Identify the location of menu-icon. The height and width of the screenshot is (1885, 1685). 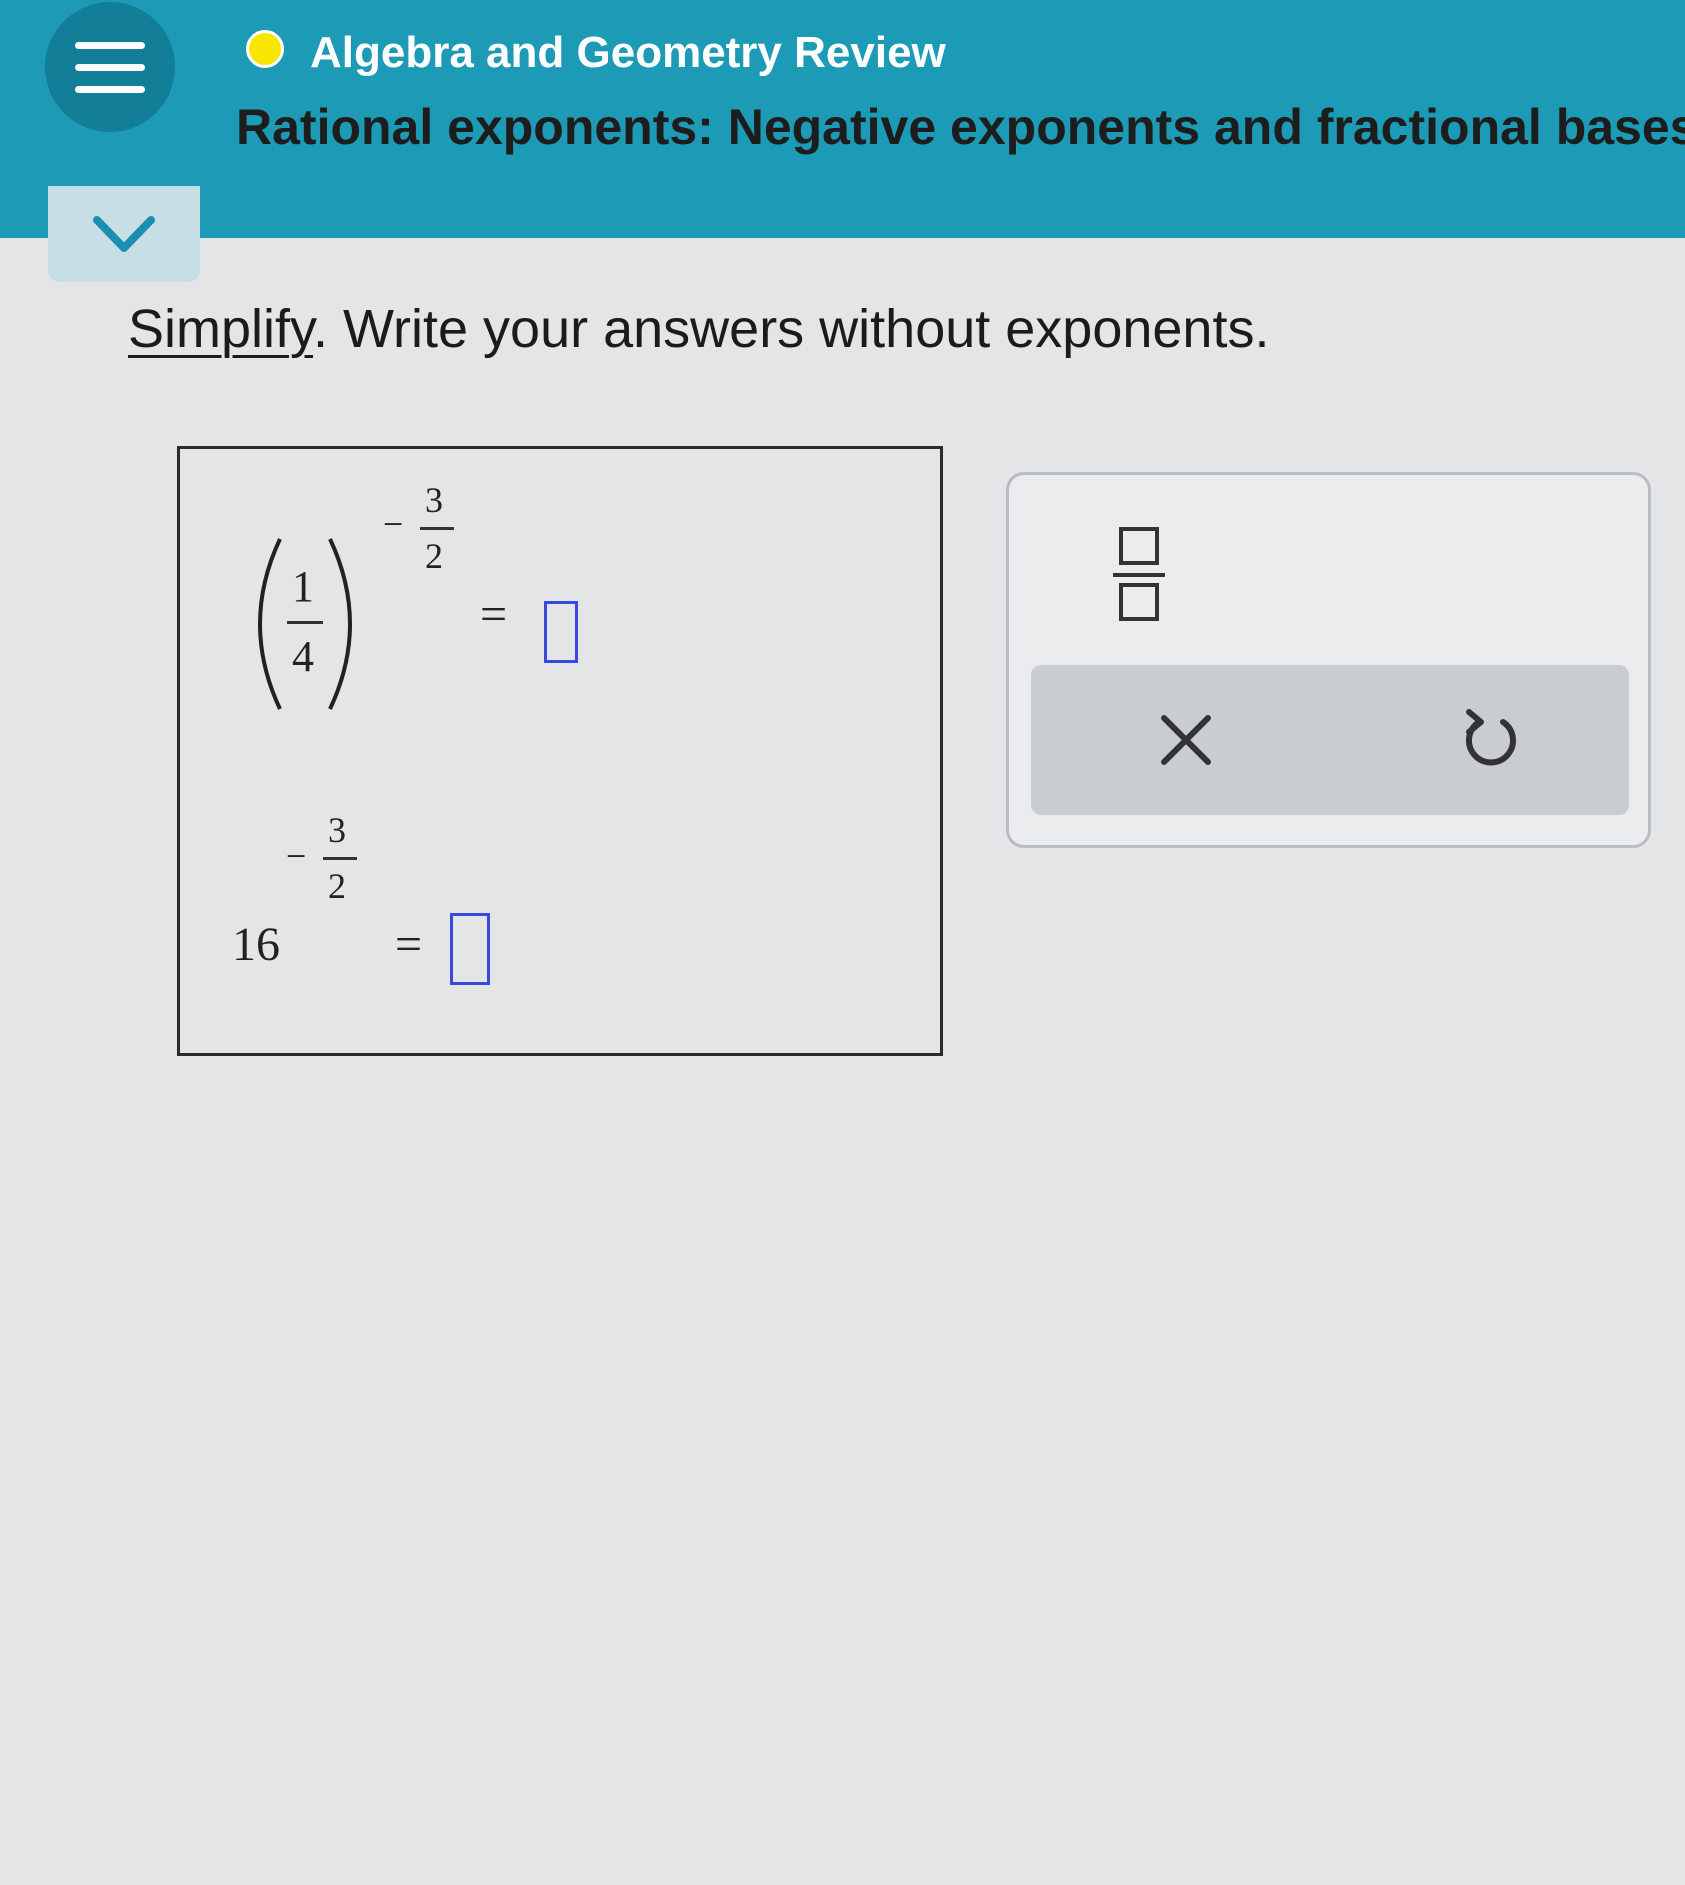
(110, 45).